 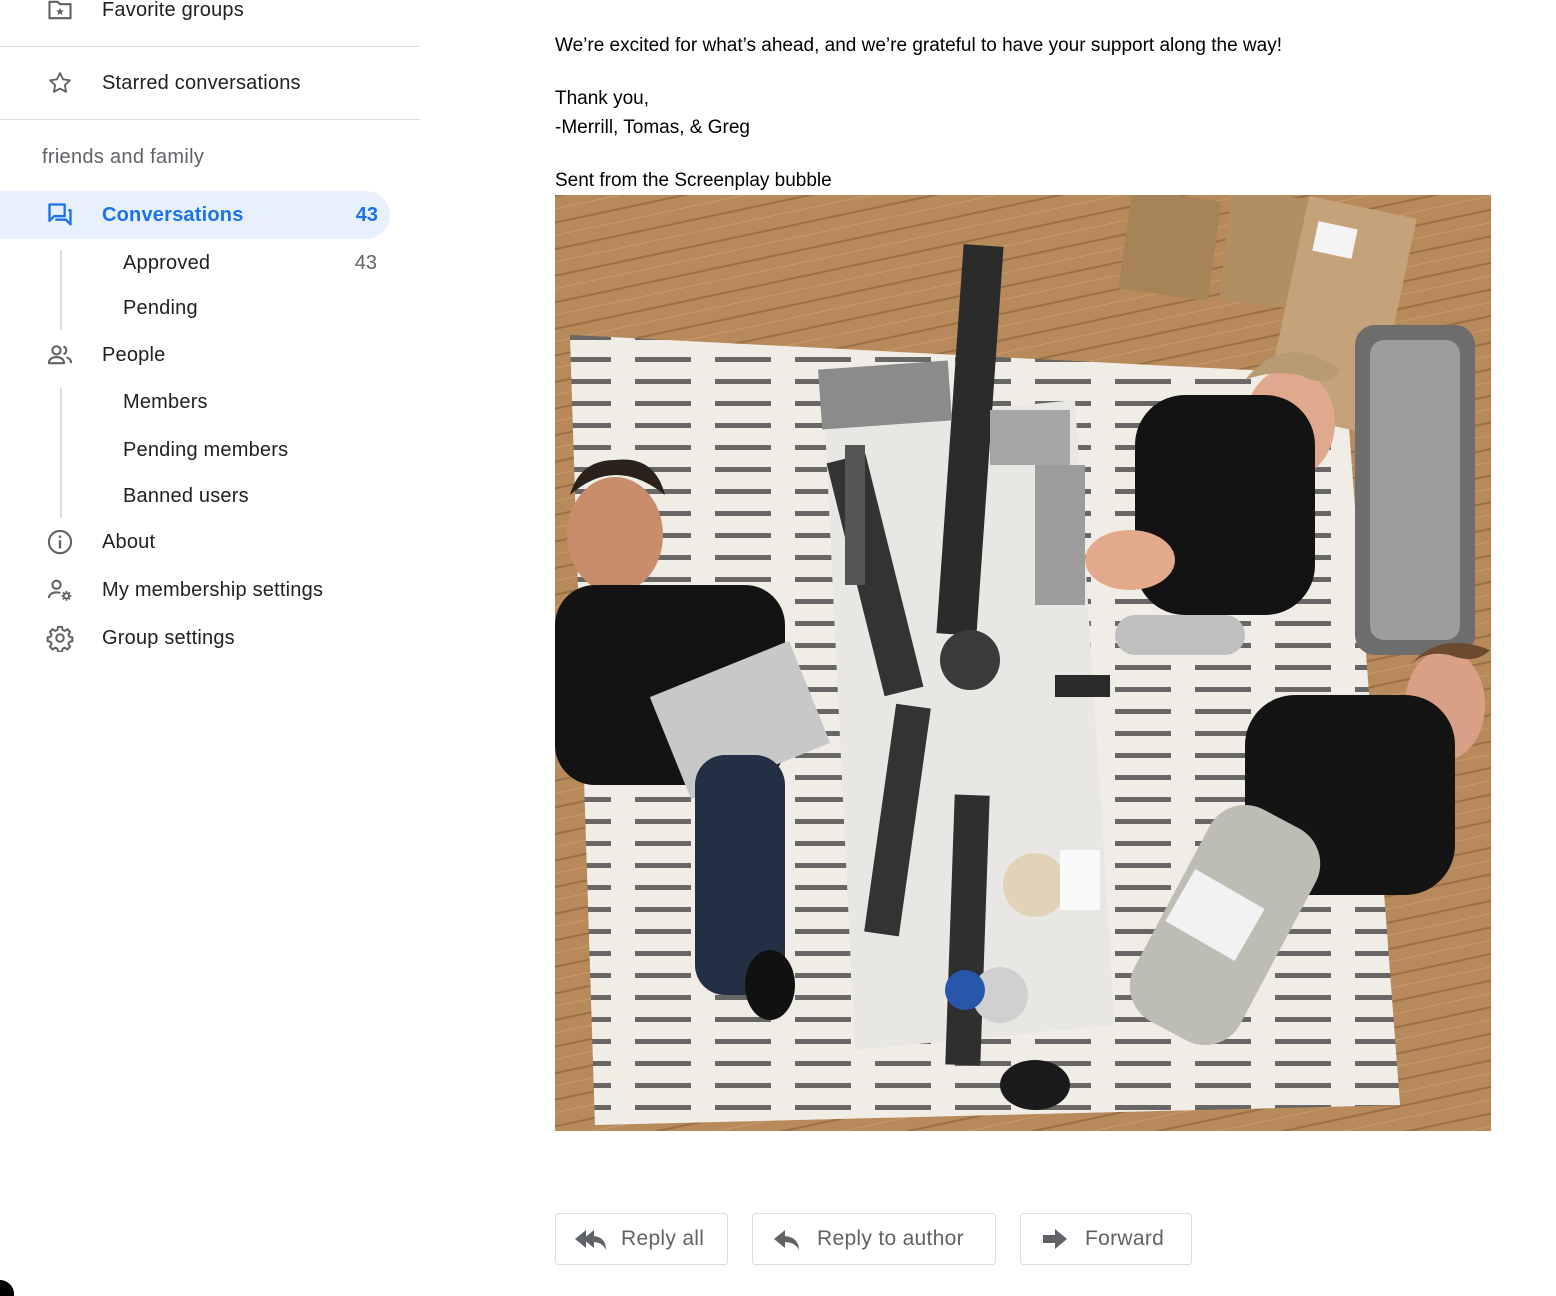 I want to click on people-icon, so click(x=60, y=355).